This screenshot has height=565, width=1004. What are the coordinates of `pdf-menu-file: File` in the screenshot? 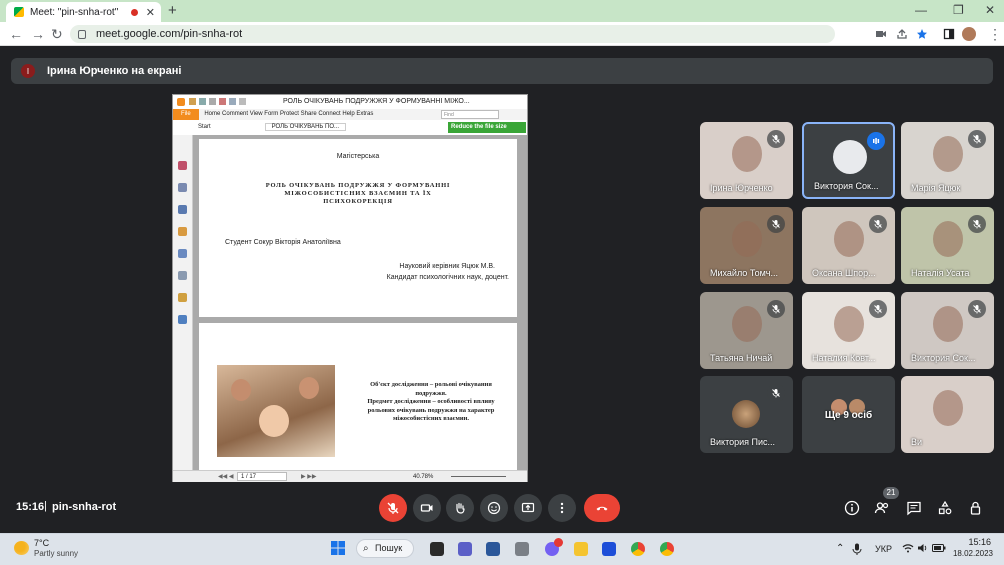 It's located at (186, 114).